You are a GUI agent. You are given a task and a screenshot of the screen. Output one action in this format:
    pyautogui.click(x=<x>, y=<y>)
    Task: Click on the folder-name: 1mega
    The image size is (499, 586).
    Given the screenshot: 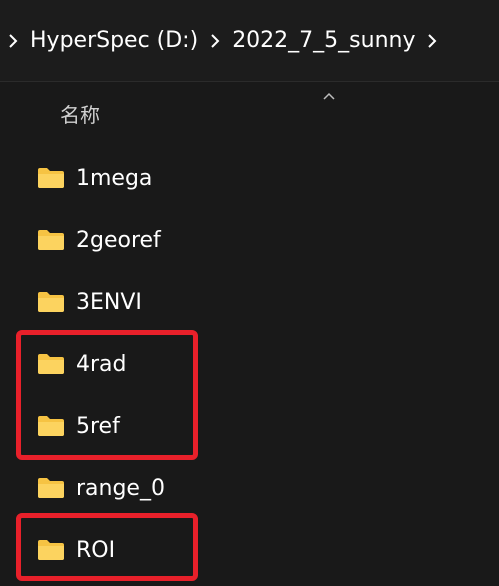 What is the action you would take?
    pyautogui.click(x=114, y=178)
    